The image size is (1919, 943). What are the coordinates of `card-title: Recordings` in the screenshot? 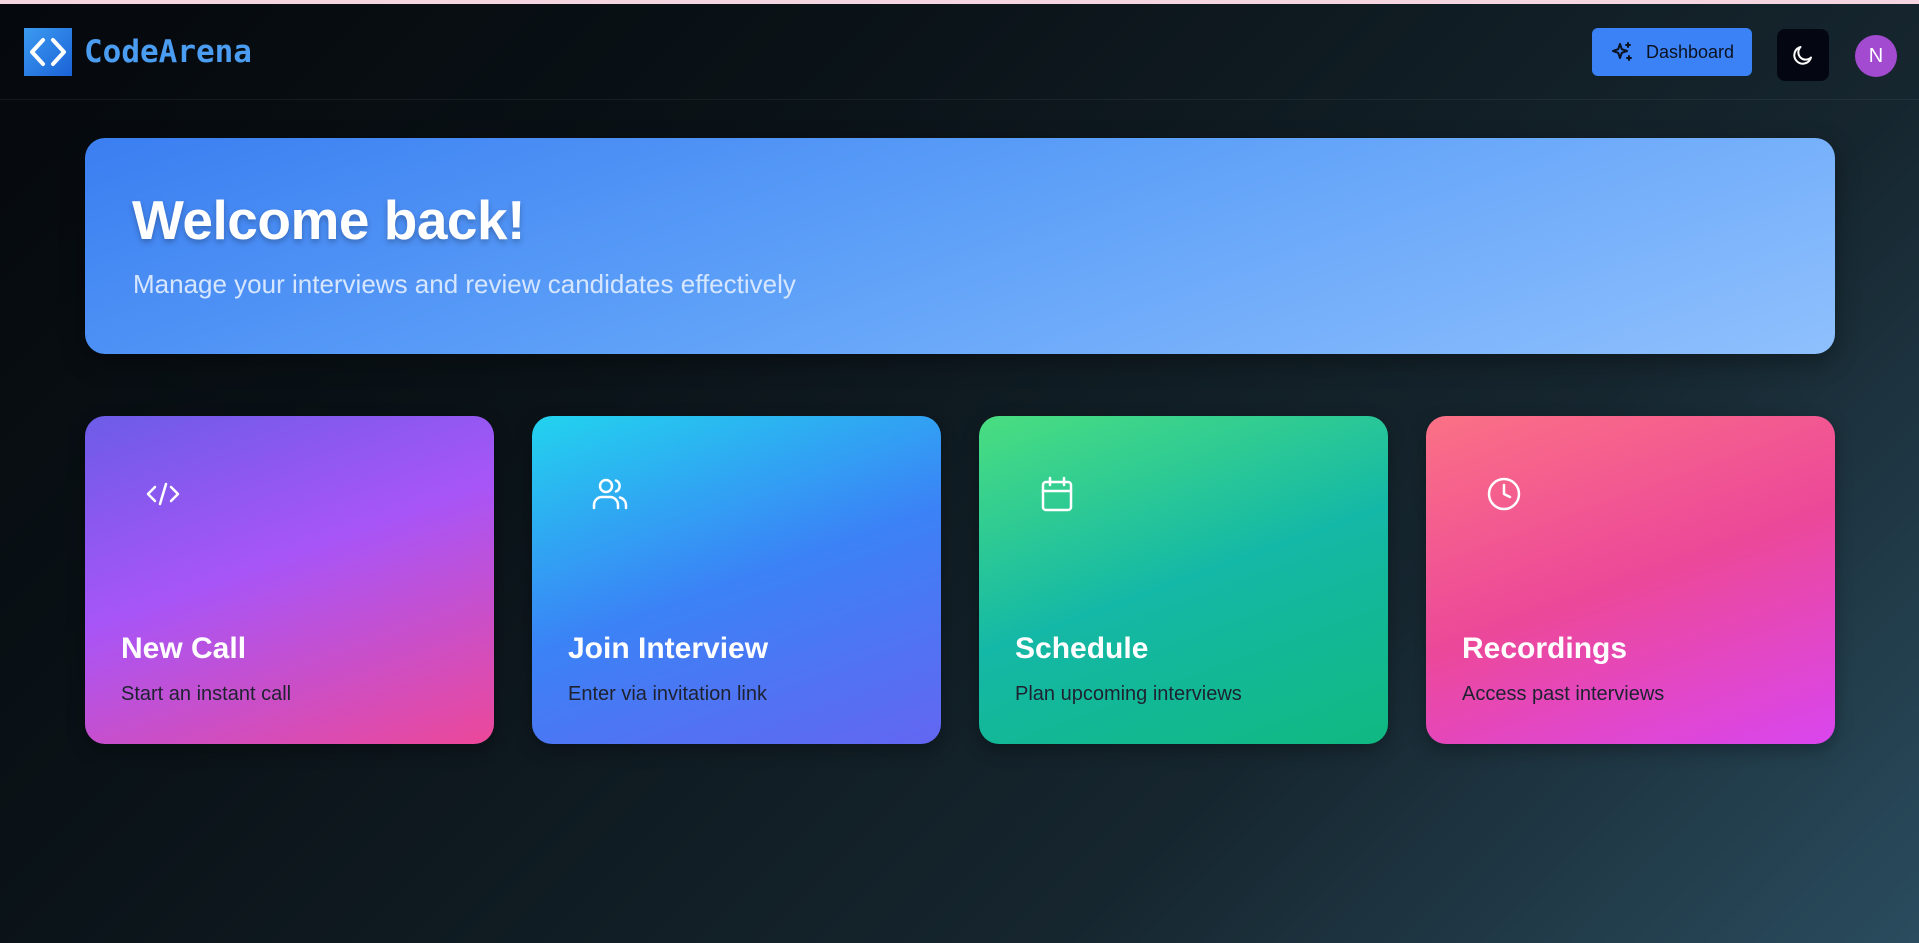 It's located at (1545, 648).